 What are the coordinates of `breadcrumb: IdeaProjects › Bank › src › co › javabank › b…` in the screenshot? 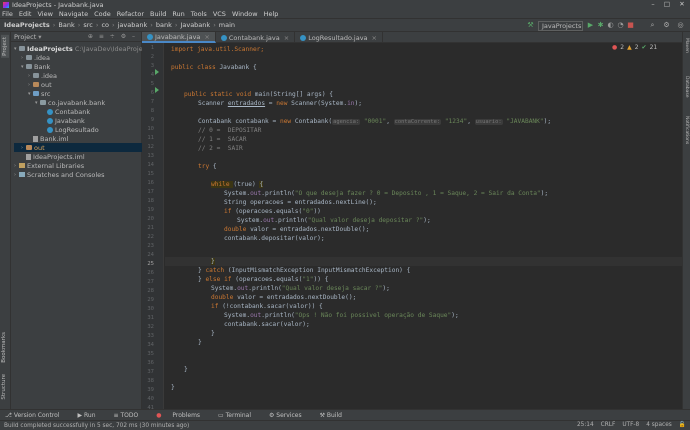 It's located at (345, 25).